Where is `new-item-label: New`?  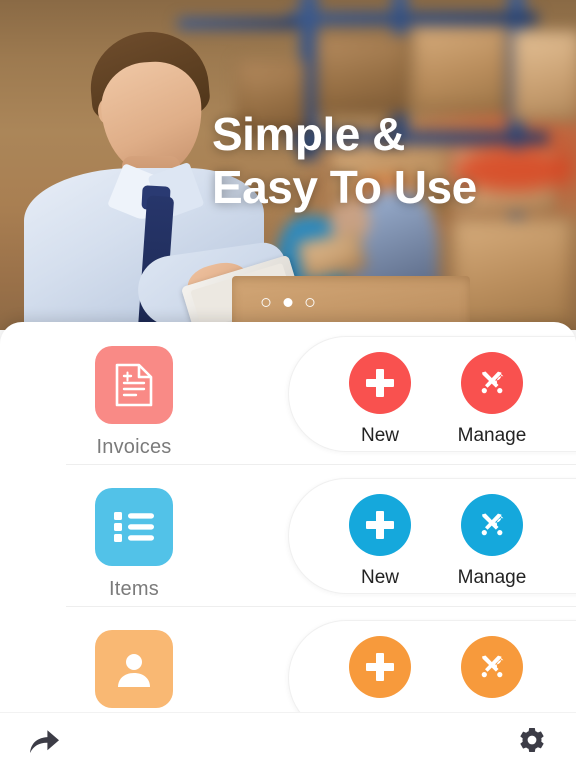
new-item-label: New is located at coordinates (379, 577).